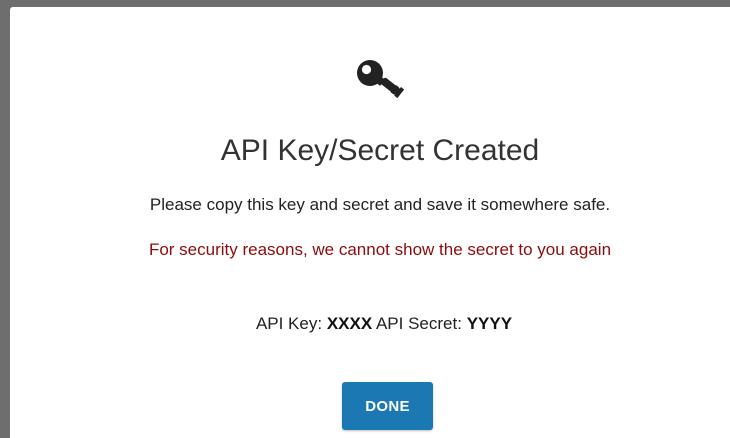 The image size is (730, 438). Describe the element at coordinates (349, 323) in the screenshot. I see `api-key-value: XXXX` at that location.